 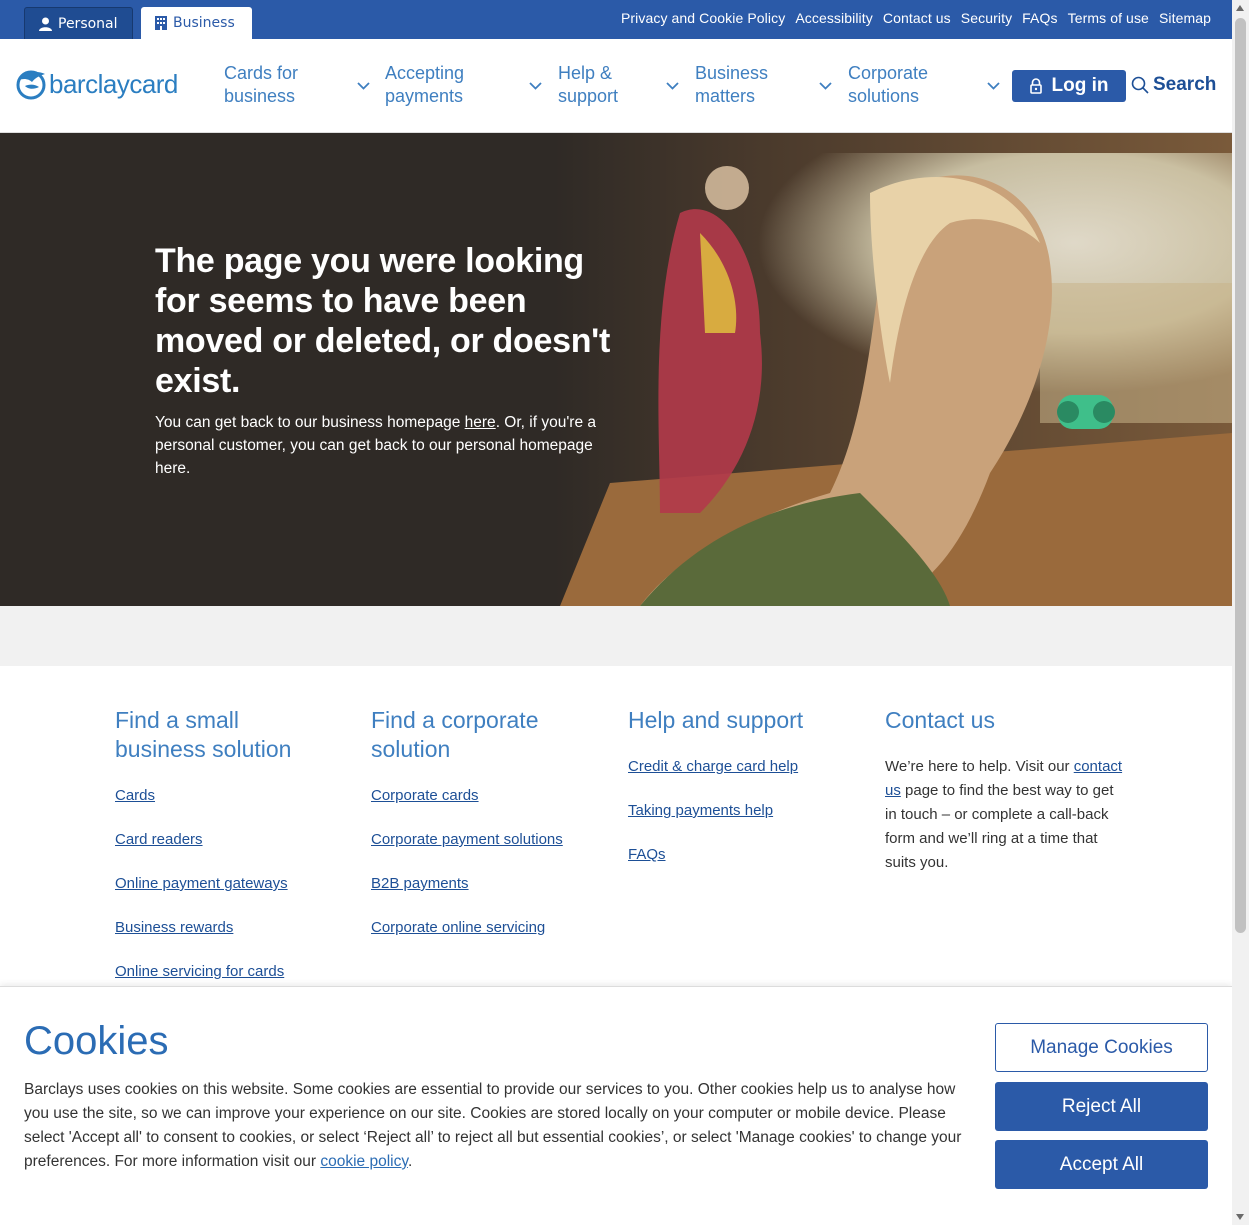 I want to click on barclaycard-logo: barclaycard, so click(x=96, y=84).